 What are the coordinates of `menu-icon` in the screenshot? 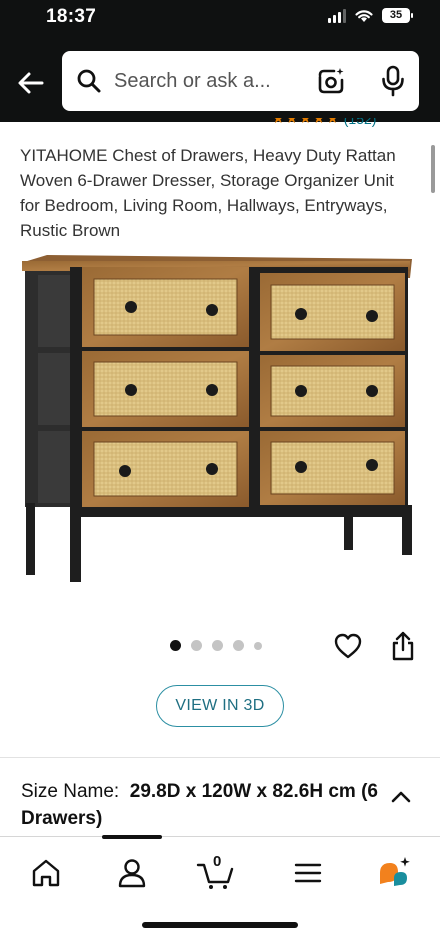 It's located at (308, 873).